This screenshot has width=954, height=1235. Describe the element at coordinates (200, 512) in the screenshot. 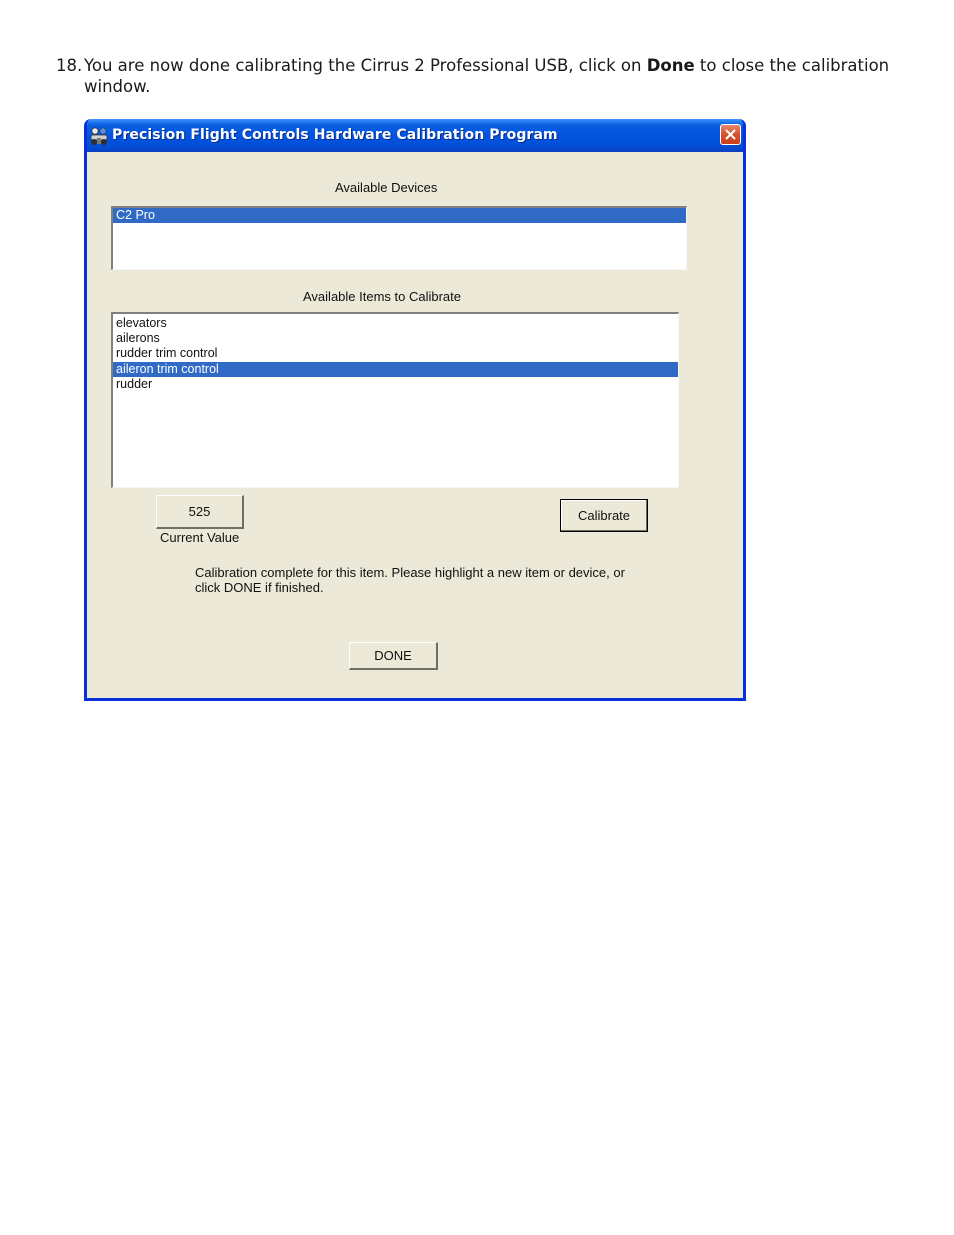

I see `current-value-display: 525` at that location.